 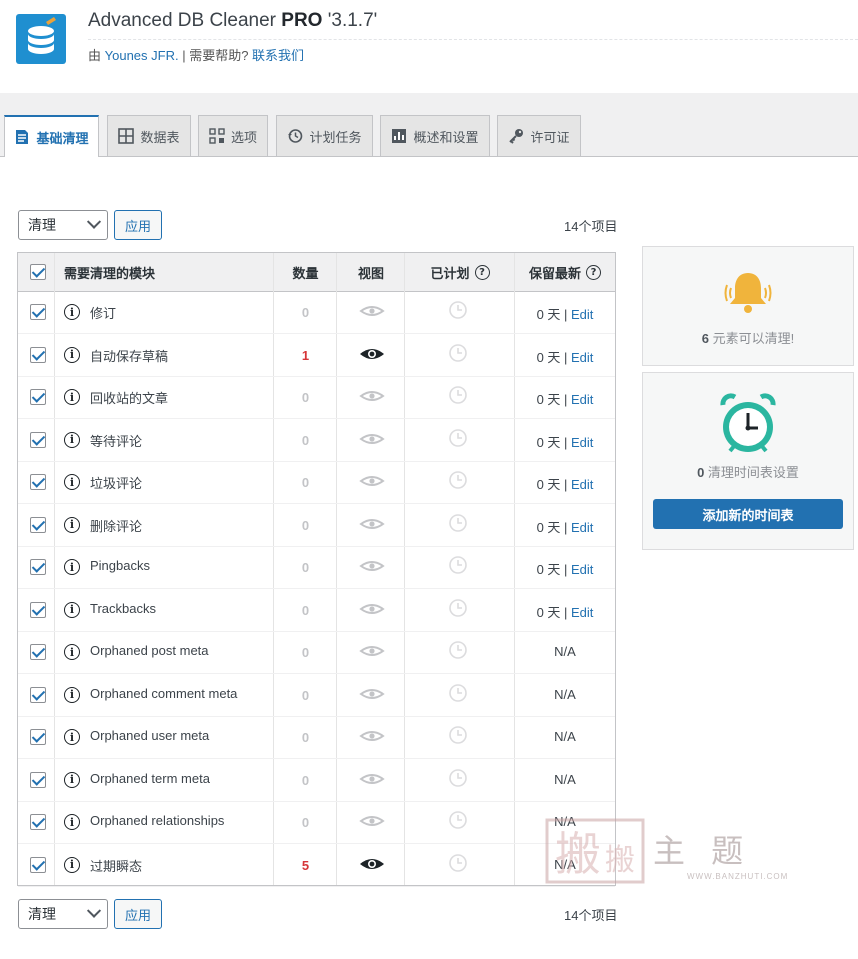 What do you see at coordinates (51, 136) in the screenshot?
I see `tab-general-cleanup: 基础清理` at bounding box center [51, 136].